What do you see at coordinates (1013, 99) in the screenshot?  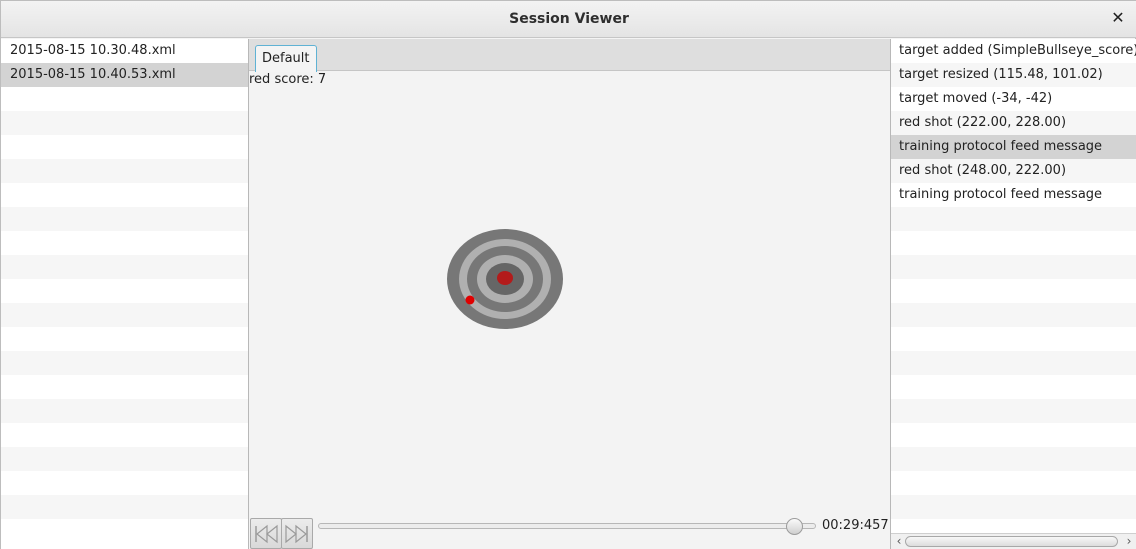 I see `event-item: target moved (-34, -42)` at bounding box center [1013, 99].